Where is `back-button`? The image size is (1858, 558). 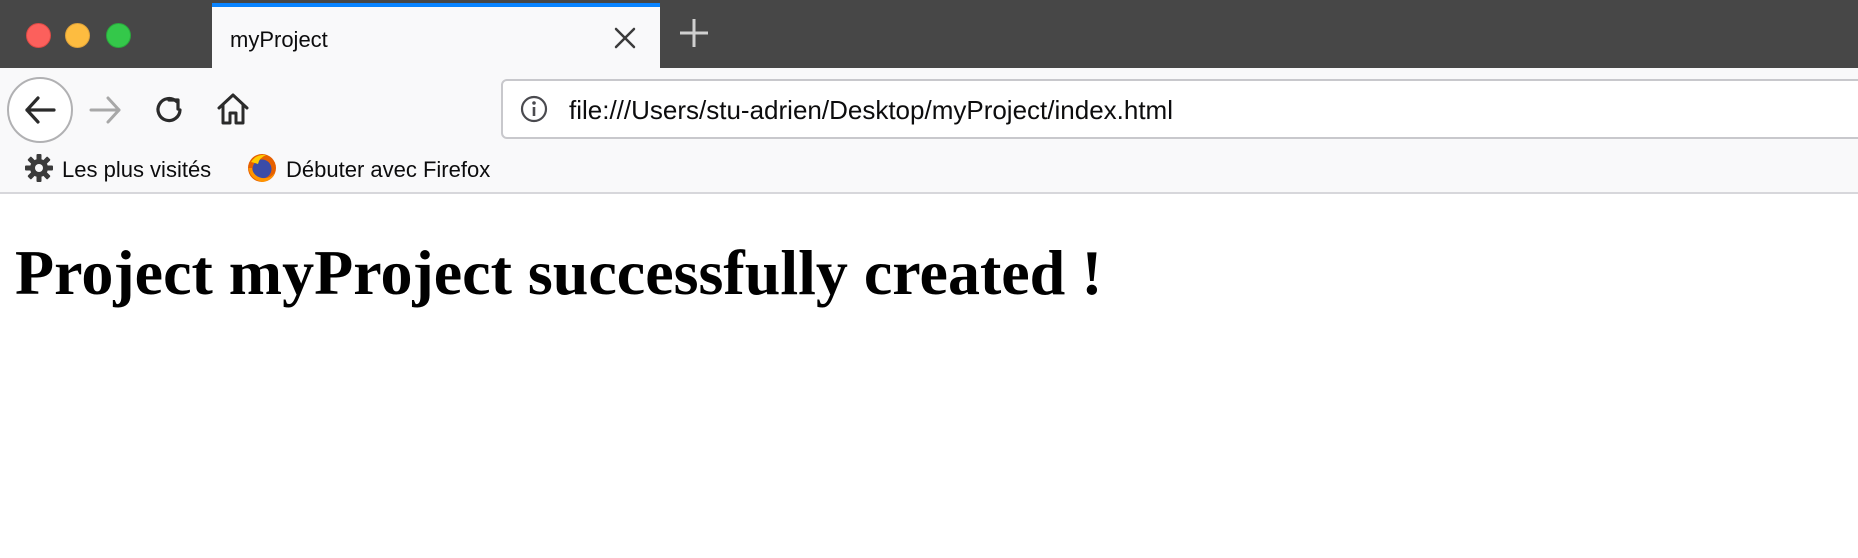
back-button is located at coordinates (40, 110).